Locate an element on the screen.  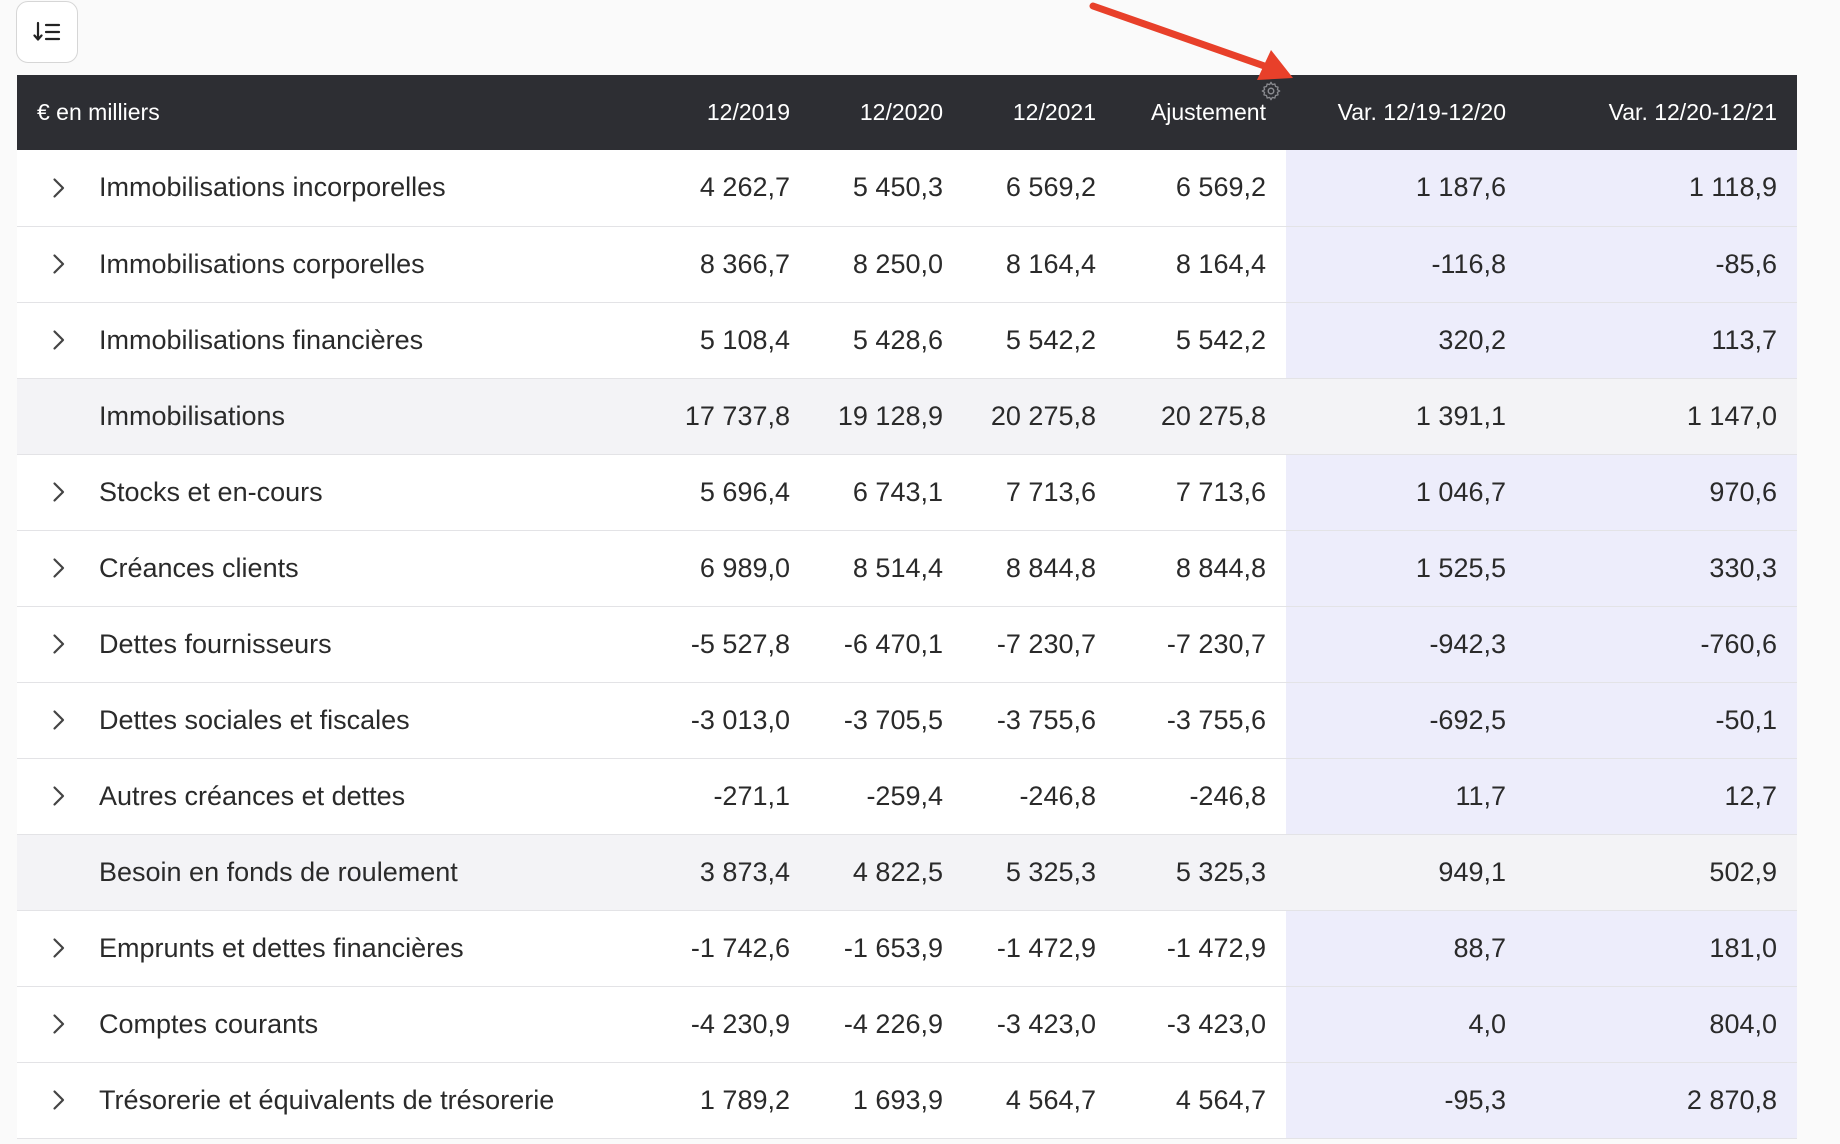
value-adjustment: -246,8 is located at coordinates (1227, 795).